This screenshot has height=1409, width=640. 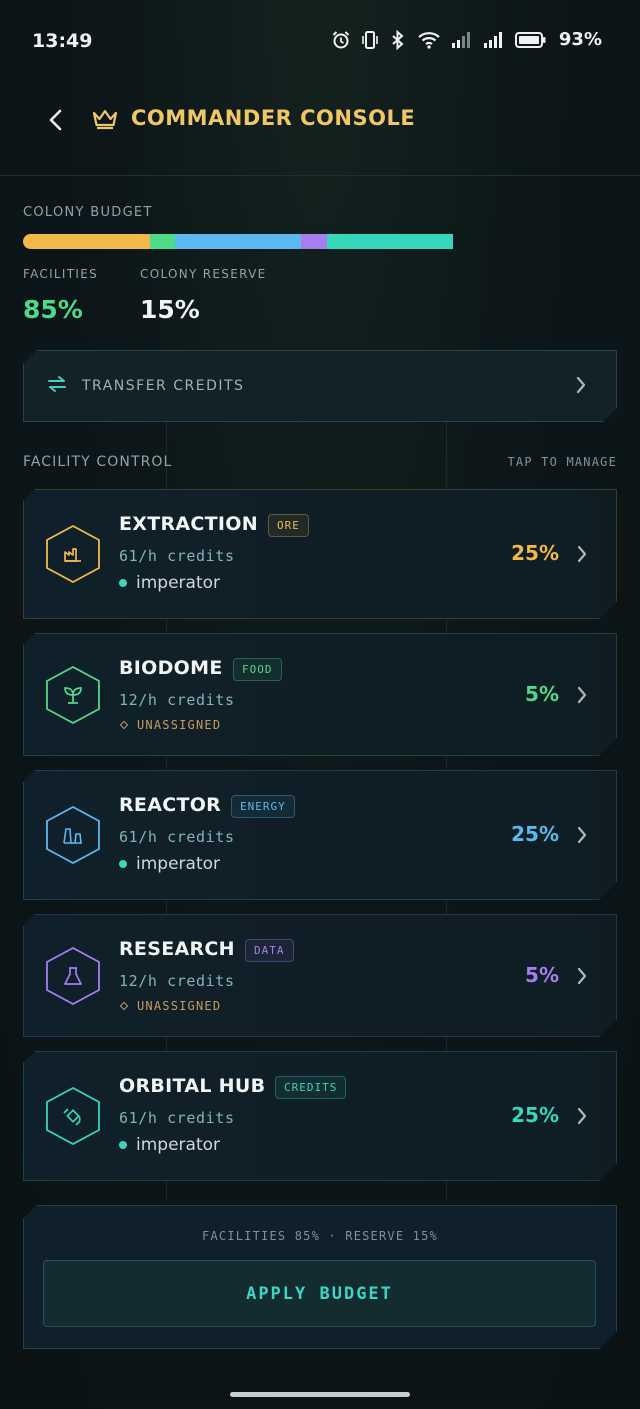 What do you see at coordinates (73, 1116) in the screenshot?
I see `satellite-icon` at bounding box center [73, 1116].